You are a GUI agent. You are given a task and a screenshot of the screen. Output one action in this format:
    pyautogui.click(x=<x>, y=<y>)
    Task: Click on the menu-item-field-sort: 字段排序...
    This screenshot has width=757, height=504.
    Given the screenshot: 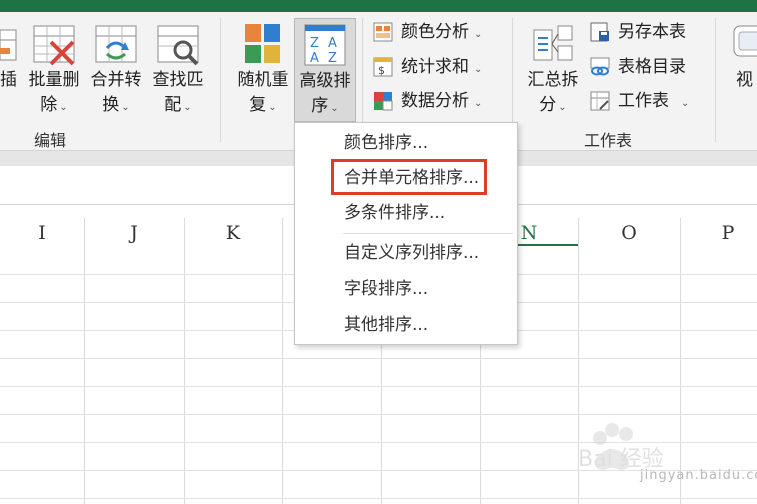 What is the action you would take?
    pyautogui.click(x=406, y=289)
    